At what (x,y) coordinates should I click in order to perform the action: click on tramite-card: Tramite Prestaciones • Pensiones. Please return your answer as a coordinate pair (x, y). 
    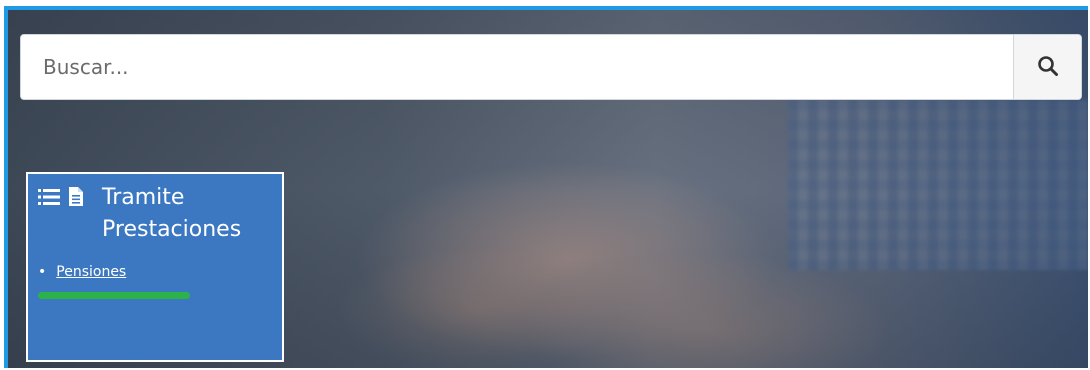
    Looking at the image, I should click on (155, 267).